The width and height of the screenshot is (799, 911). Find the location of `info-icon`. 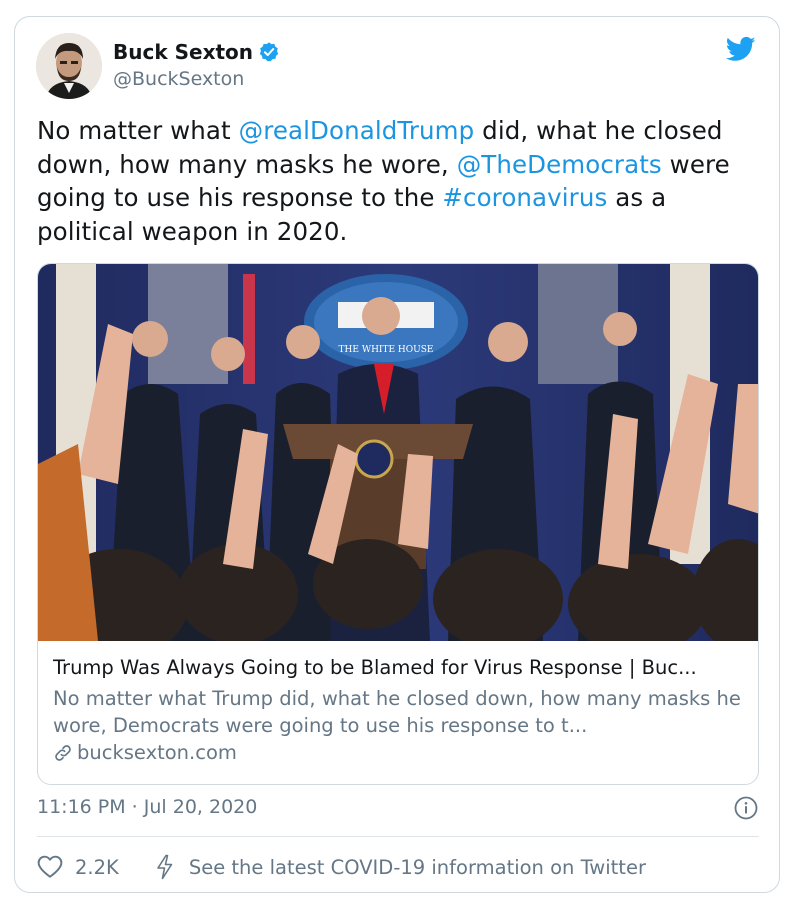

info-icon is located at coordinates (746, 808).